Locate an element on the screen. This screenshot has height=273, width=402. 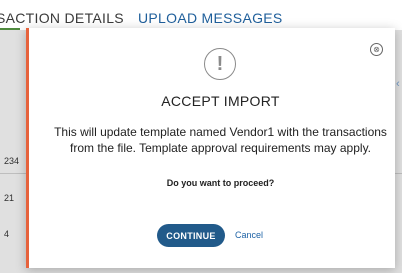
tab-transaction-details: SACTION DETAILS is located at coordinates (62, 18).